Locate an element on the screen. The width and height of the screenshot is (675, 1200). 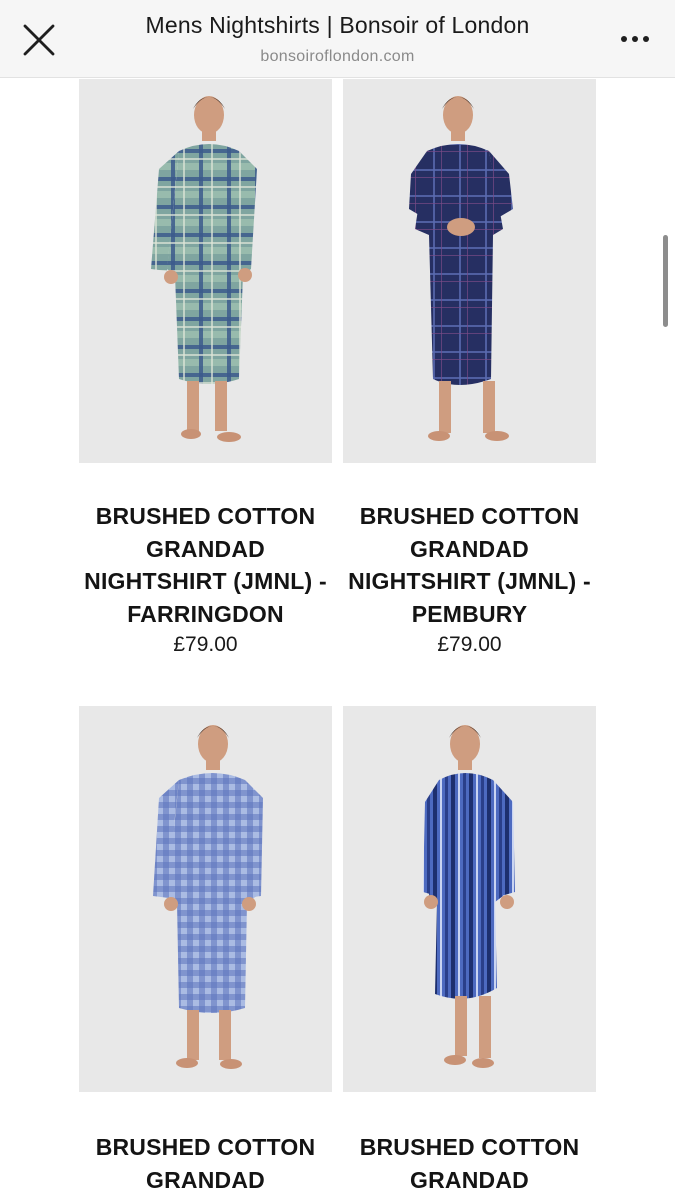
more-button is located at coordinates (635, 39).